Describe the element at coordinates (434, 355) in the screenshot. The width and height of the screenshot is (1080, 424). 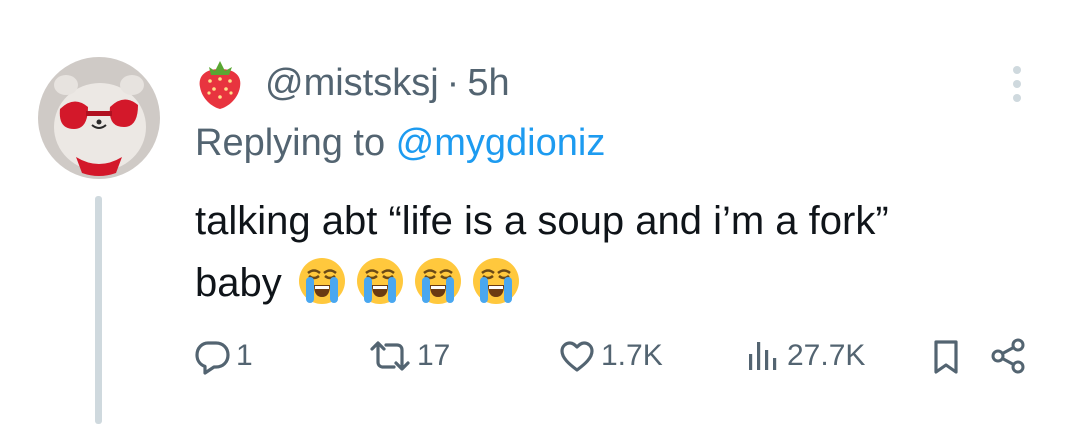
I see `retweet-count: 17` at that location.